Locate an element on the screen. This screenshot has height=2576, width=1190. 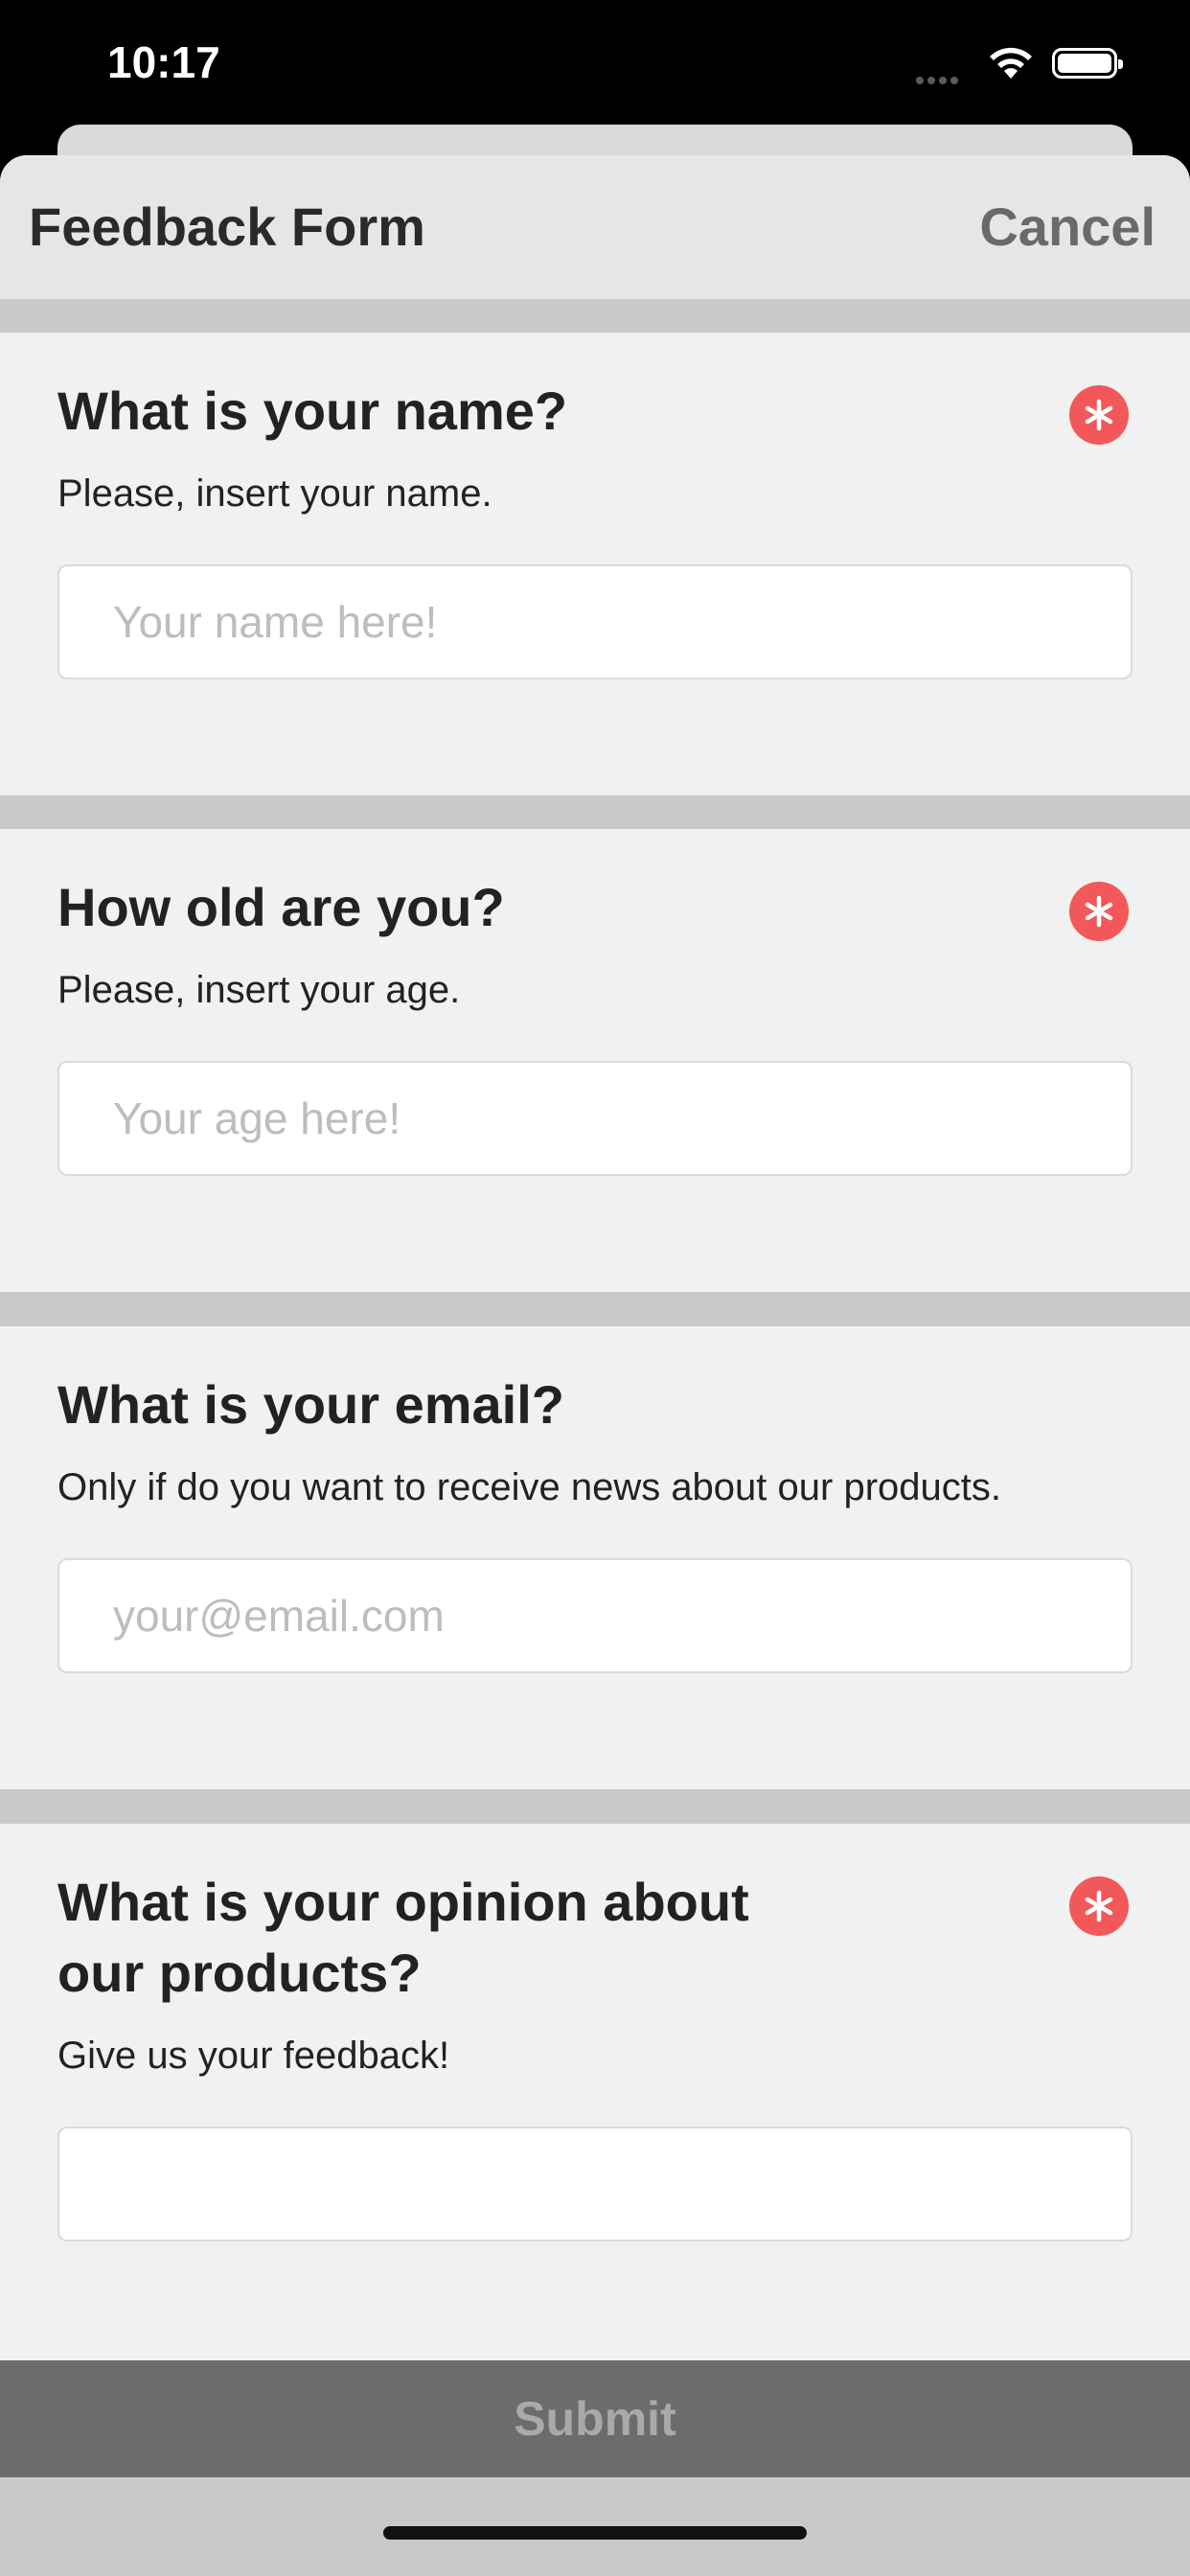
question-description: Please, insert your name. is located at coordinates (274, 493).